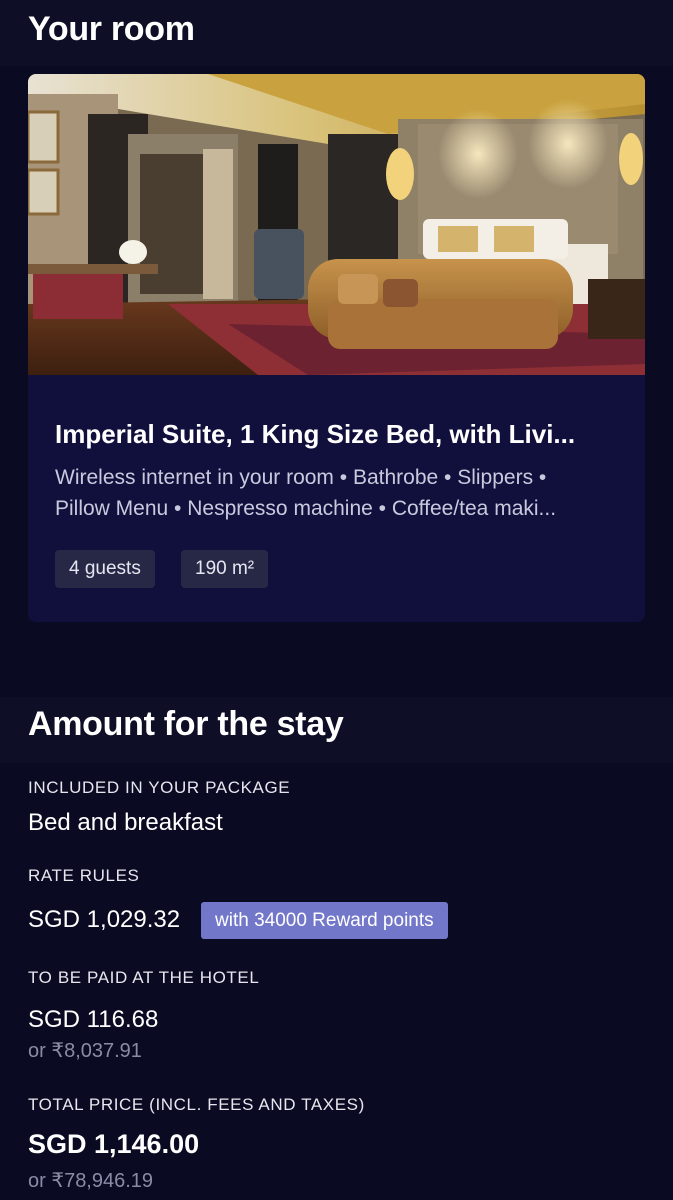  What do you see at coordinates (91, 1181) in the screenshot?
I see `total-price-alt-currency: or ₹78,946.19` at bounding box center [91, 1181].